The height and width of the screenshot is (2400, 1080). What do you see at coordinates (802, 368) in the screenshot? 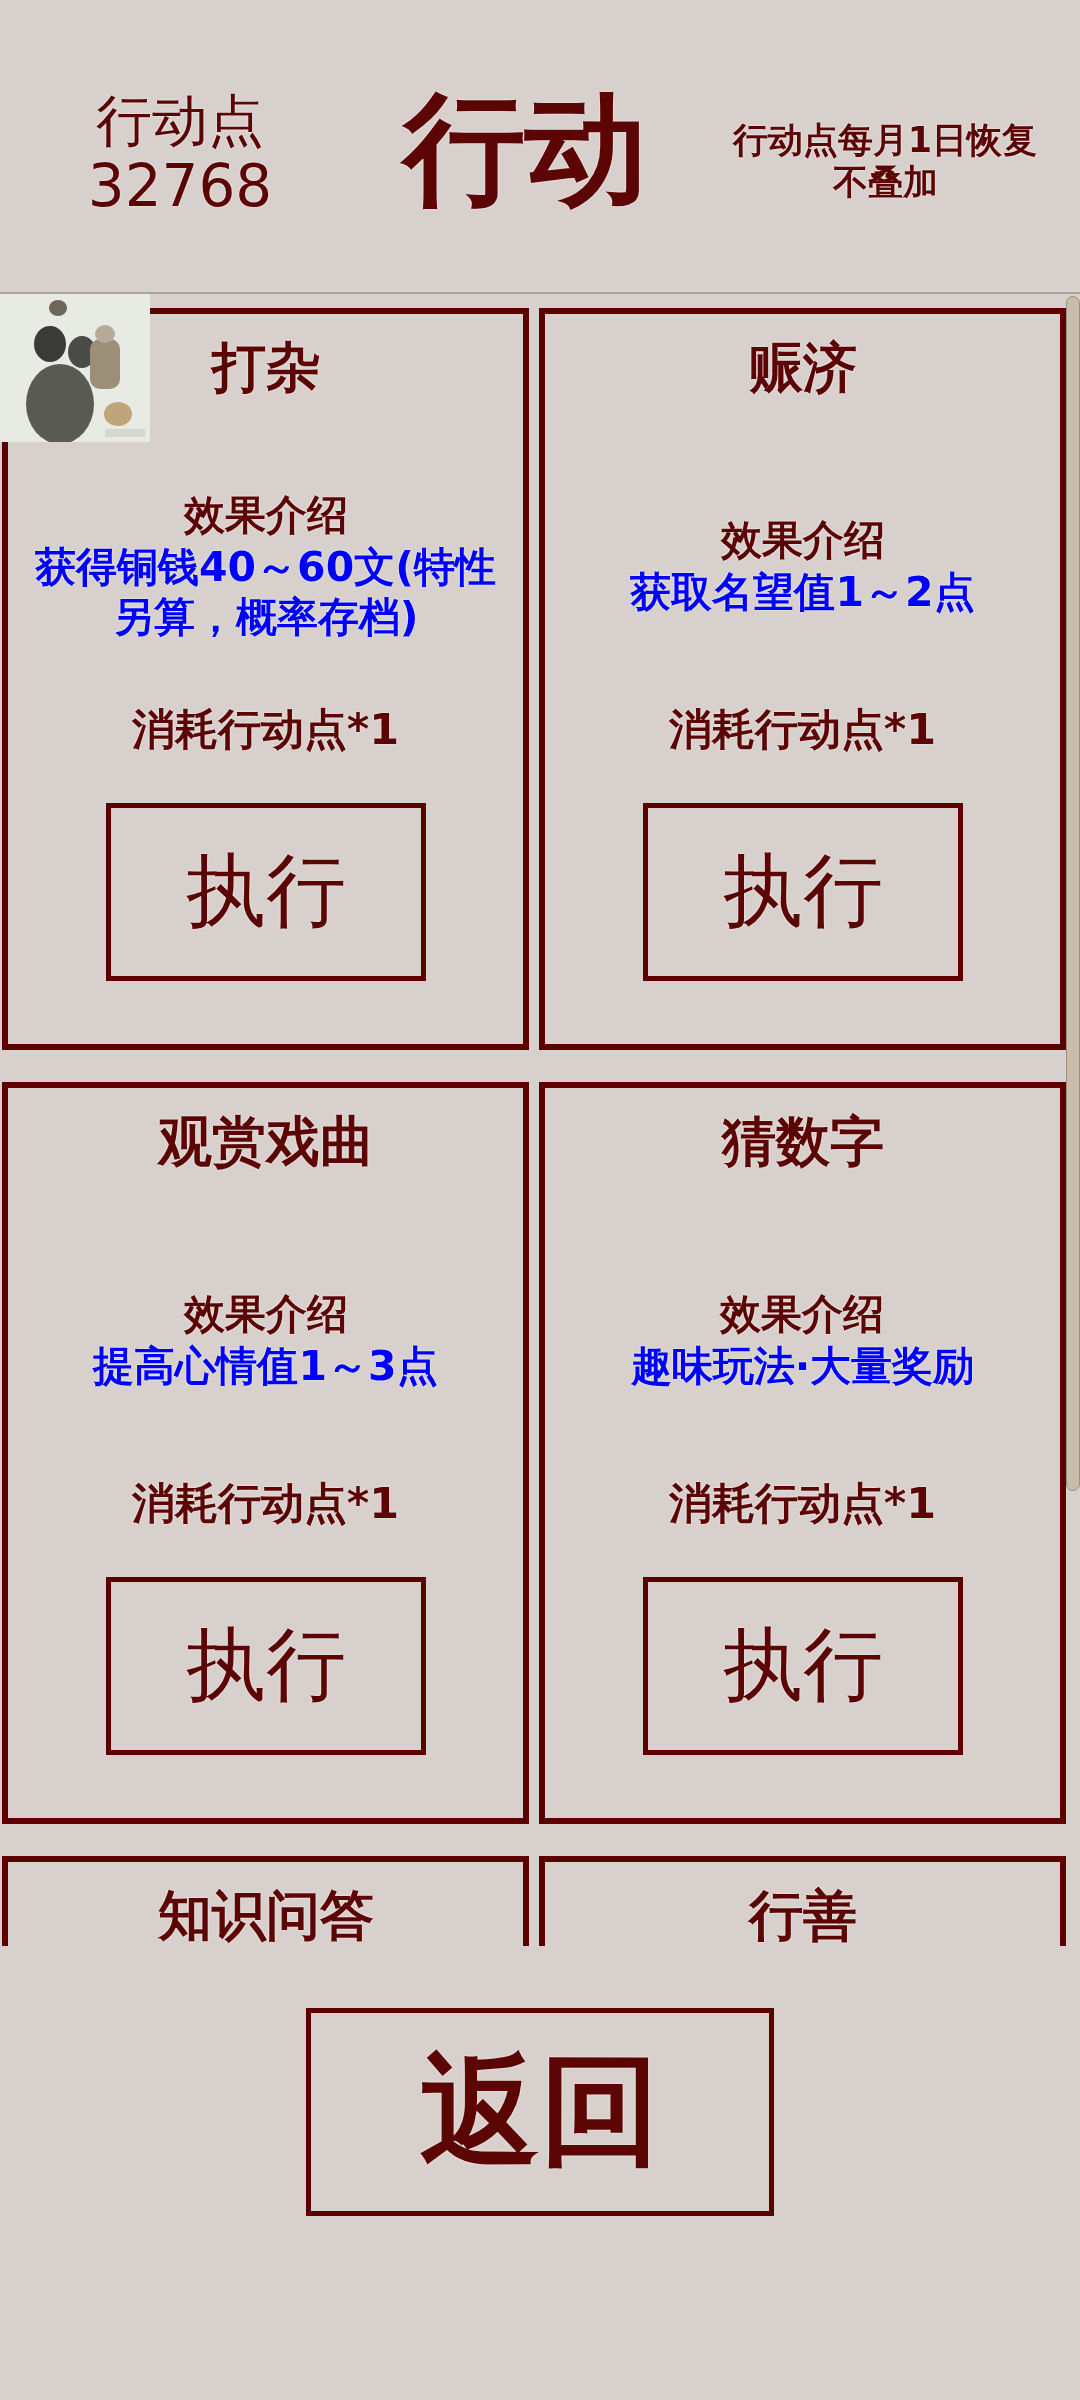
I see `action-title: 赈济` at bounding box center [802, 368].